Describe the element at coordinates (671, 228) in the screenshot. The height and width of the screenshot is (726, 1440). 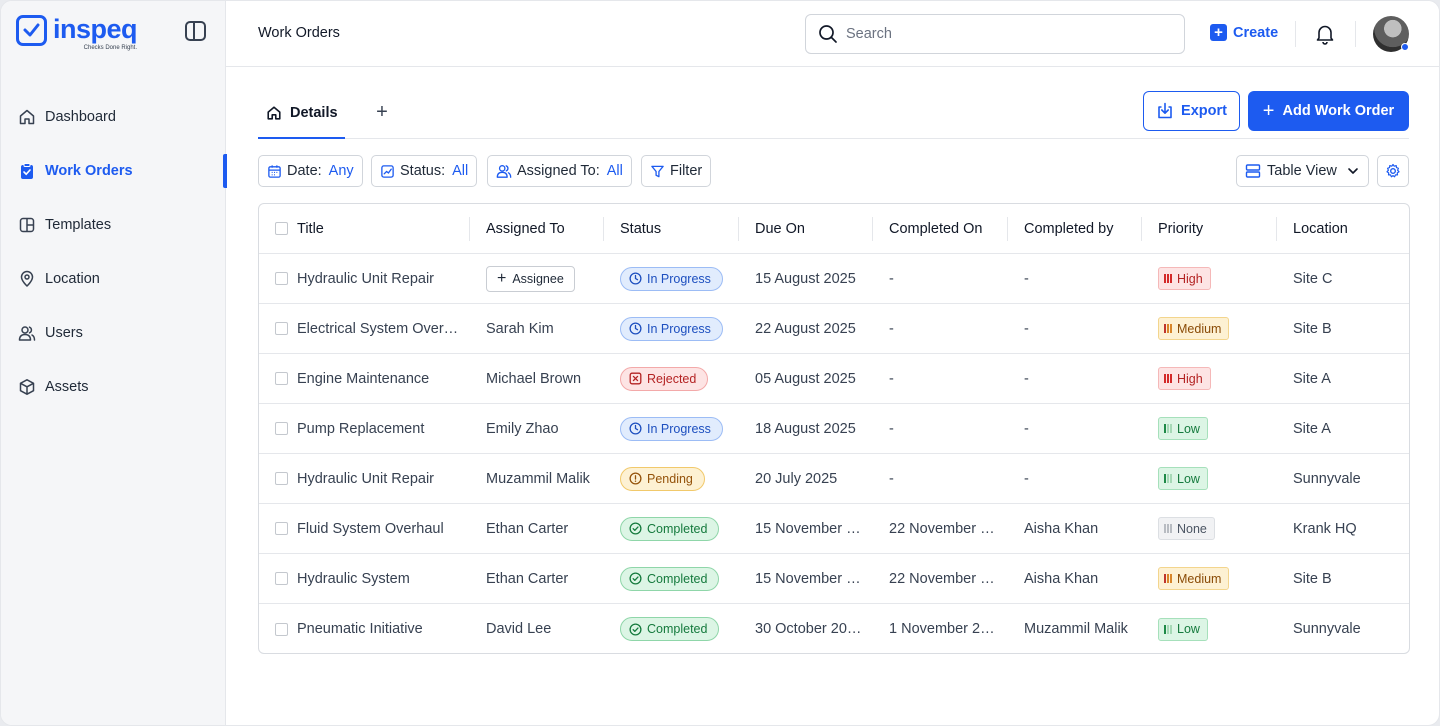
I see `column-status: Status` at that location.